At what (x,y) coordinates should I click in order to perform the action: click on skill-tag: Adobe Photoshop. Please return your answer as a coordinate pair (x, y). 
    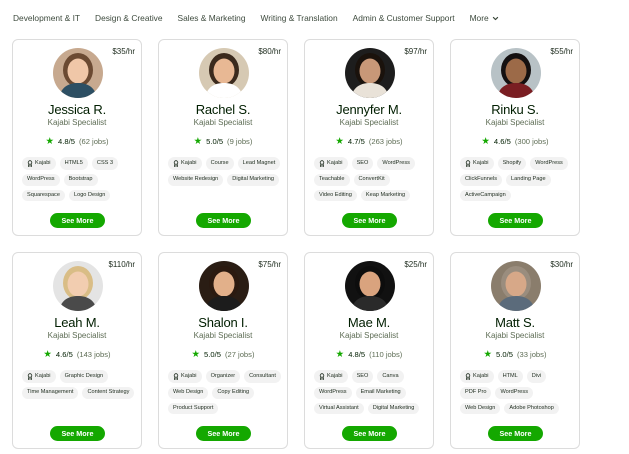
    Looking at the image, I should click on (531, 408).